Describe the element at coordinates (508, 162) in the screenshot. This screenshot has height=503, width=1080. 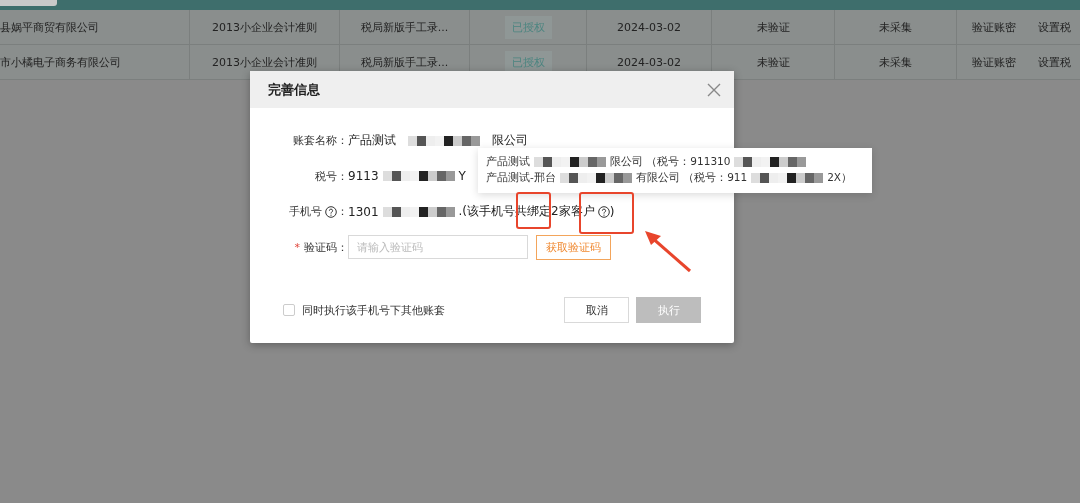
I see `tooltip-text: 产品测试` at that location.